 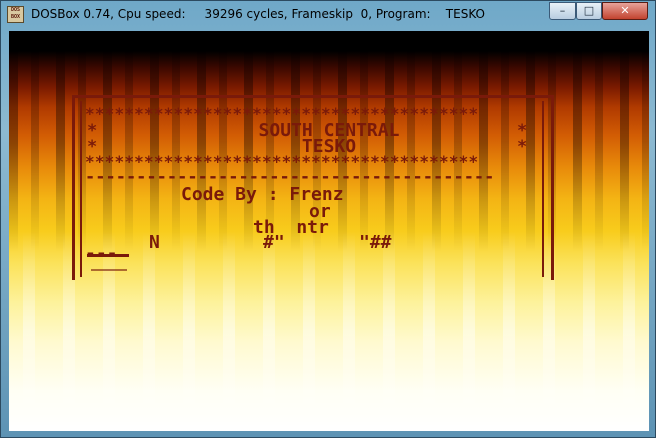 I want to click on text-cursor-ghost, so click(x=109, y=270).